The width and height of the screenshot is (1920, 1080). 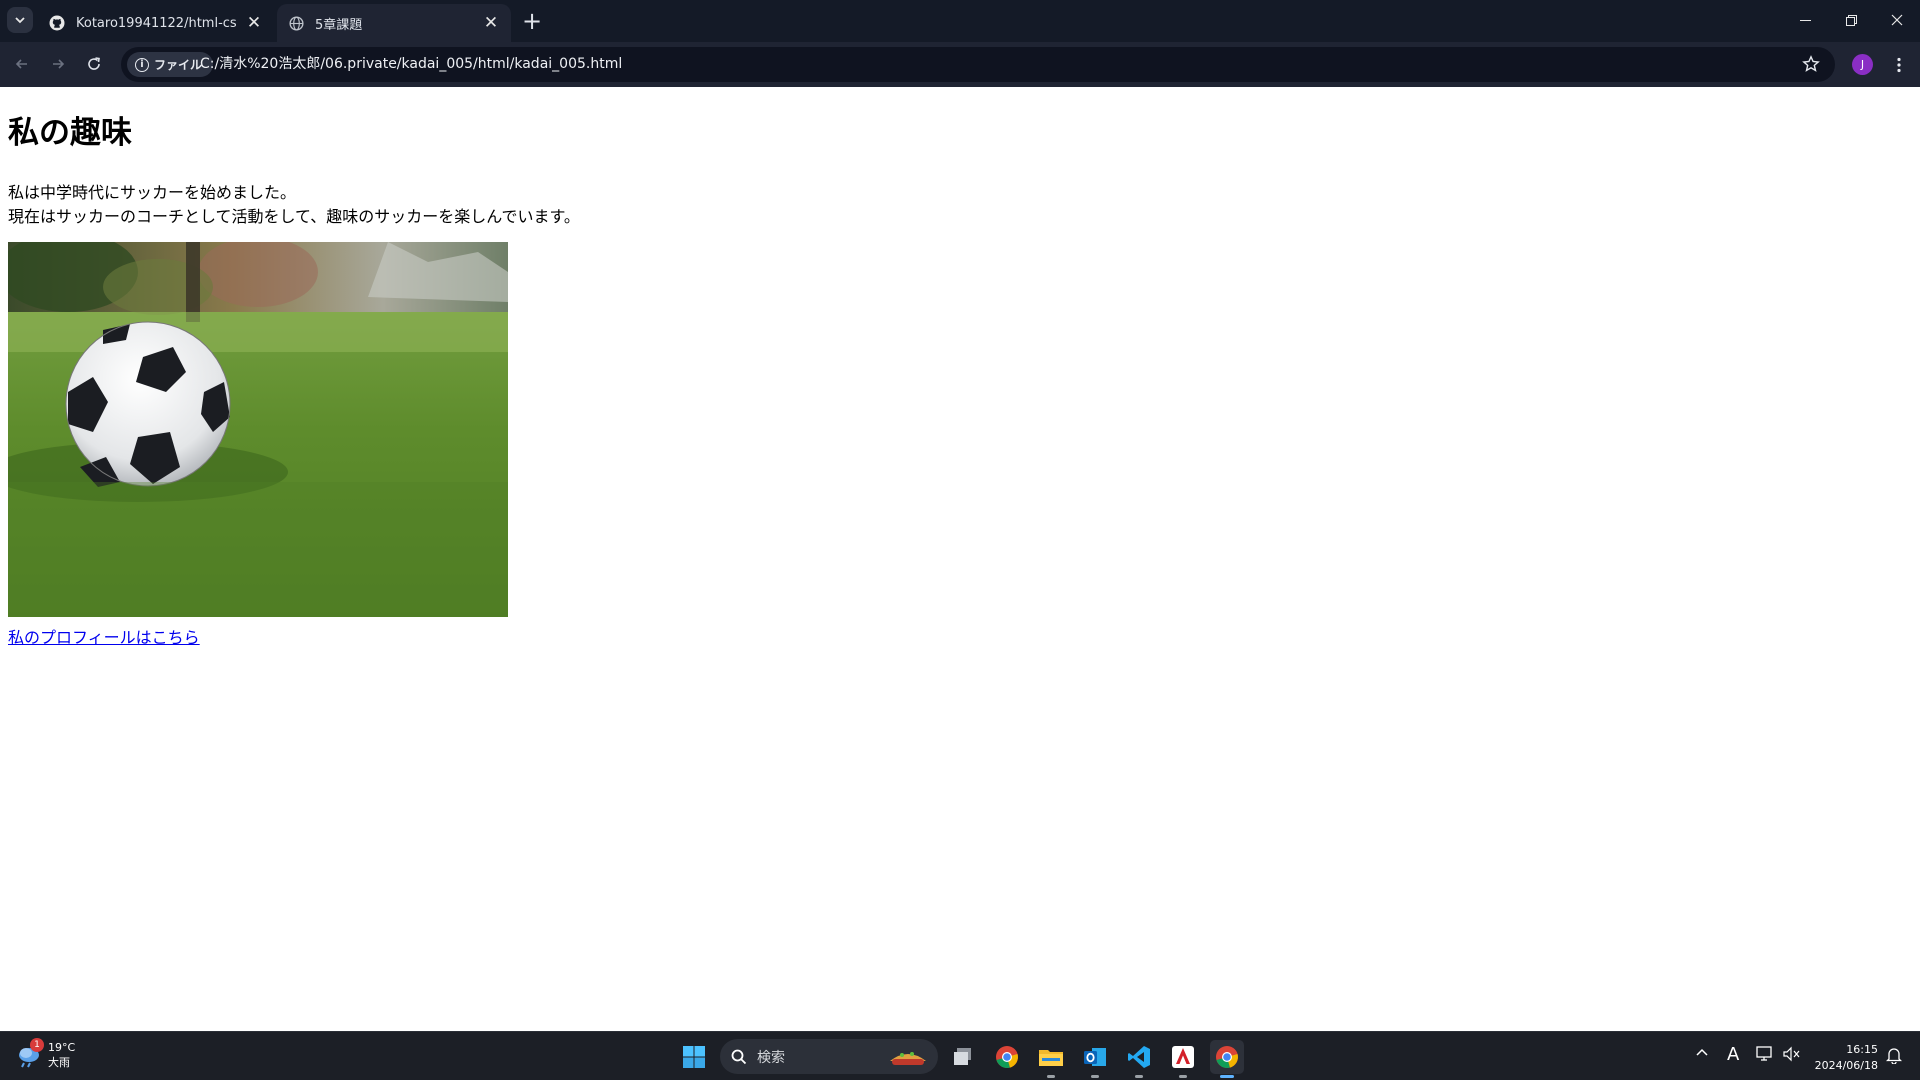 What do you see at coordinates (46, 1054) in the screenshot?
I see `weather-widget: 1 19°C 大雨` at bounding box center [46, 1054].